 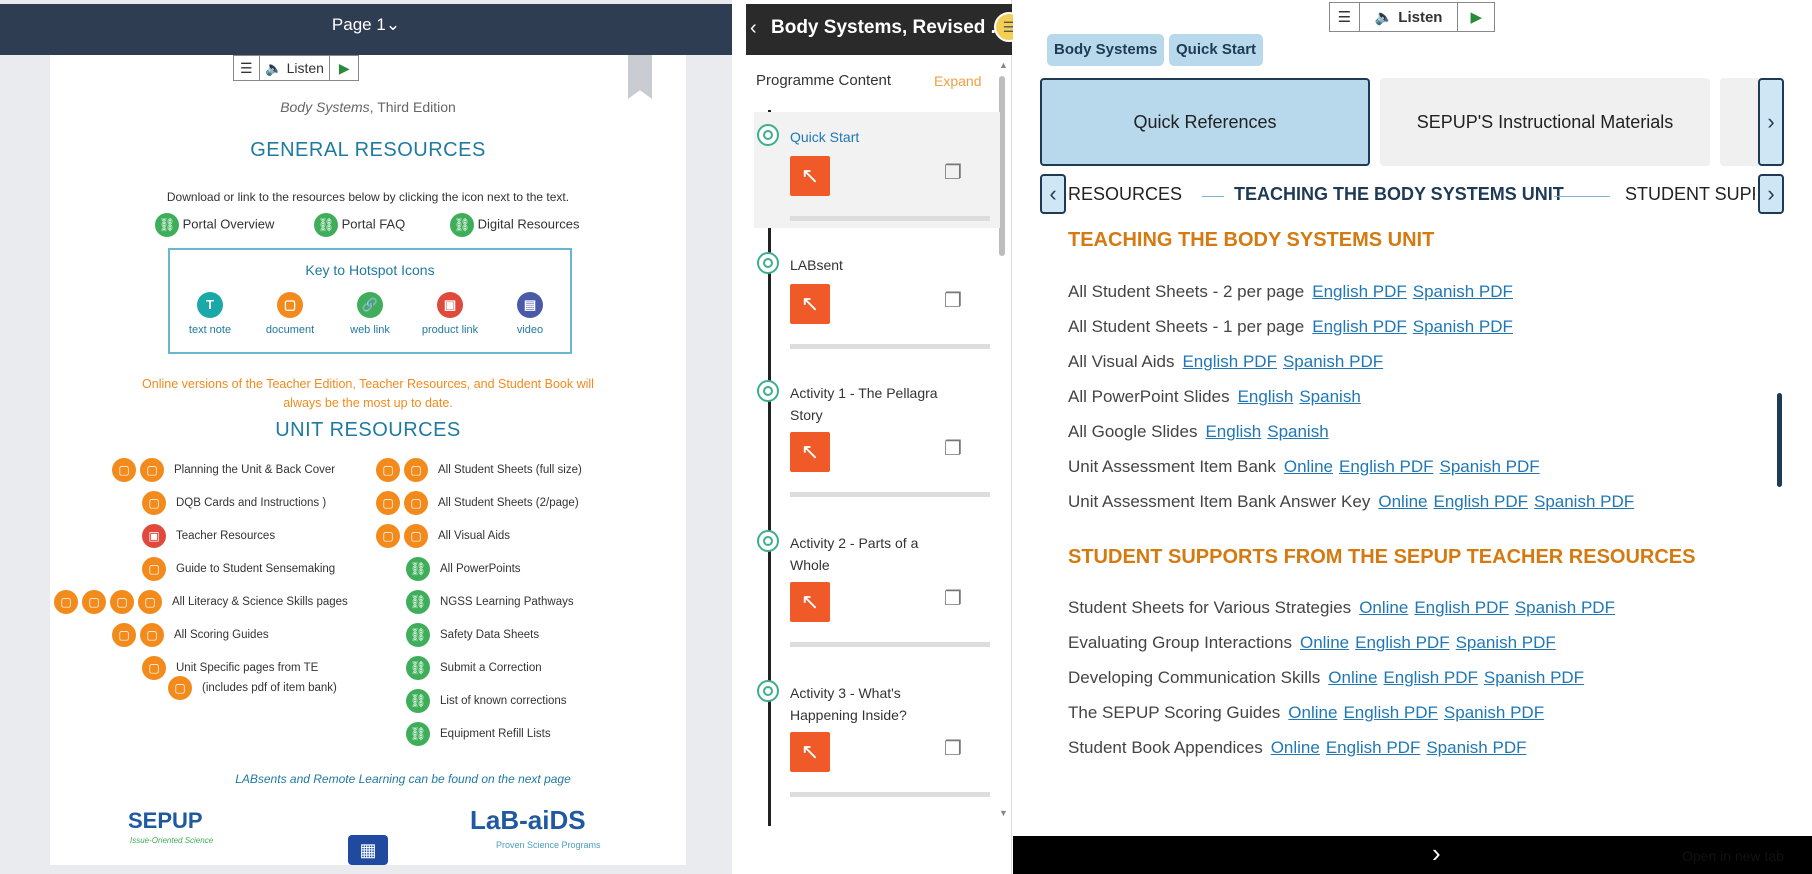 What do you see at coordinates (472, 635) in the screenshot?
I see `unit-item-safety: ⛓ Safety Data Sheets` at bounding box center [472, 635].